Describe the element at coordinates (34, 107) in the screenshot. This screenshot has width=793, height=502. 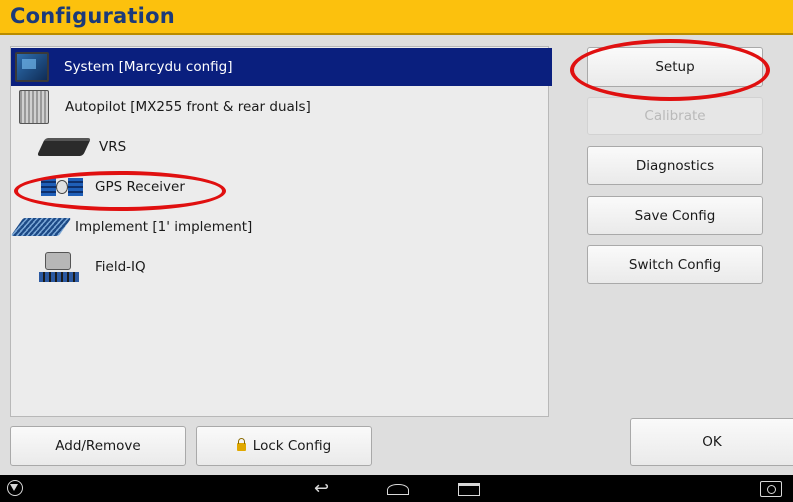
I see `autopilot-controller-icon` at that location.